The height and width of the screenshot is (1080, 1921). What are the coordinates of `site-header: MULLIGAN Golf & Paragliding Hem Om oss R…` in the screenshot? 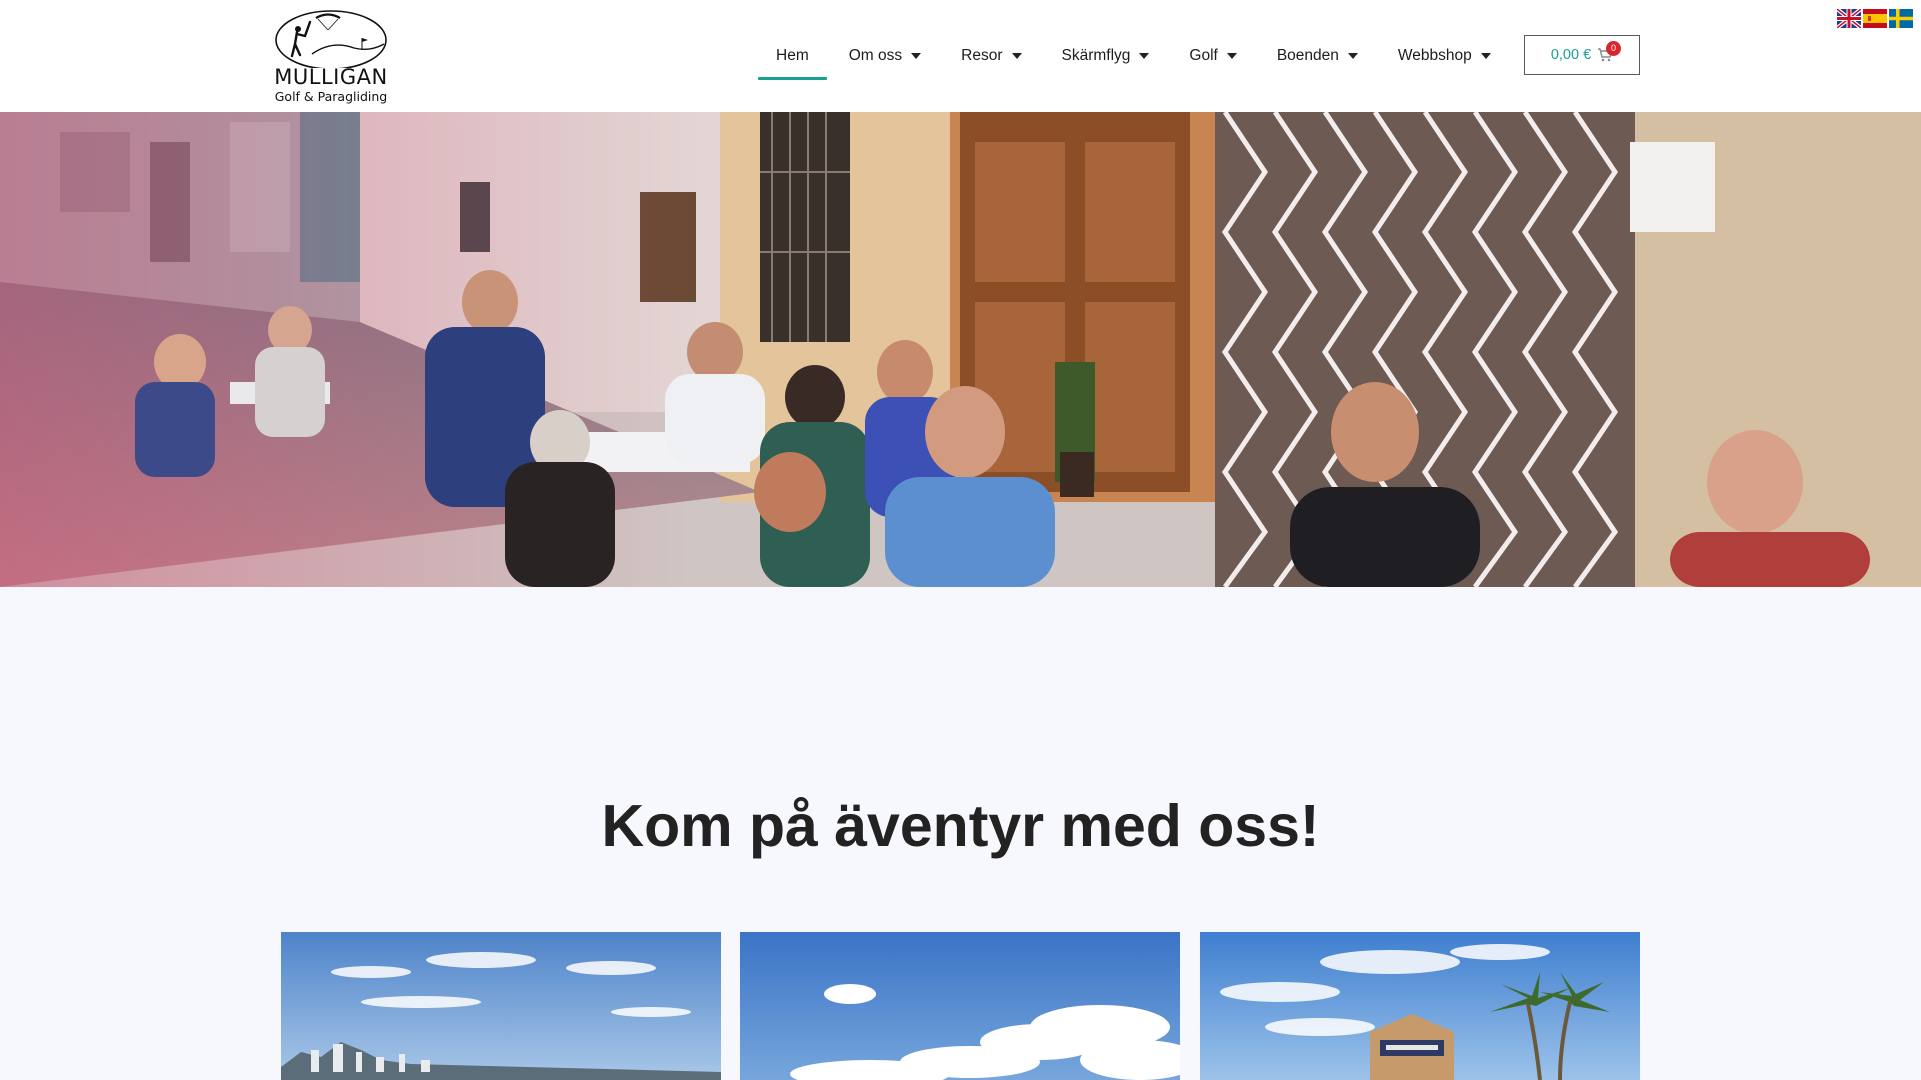 It's located at (960, 56).